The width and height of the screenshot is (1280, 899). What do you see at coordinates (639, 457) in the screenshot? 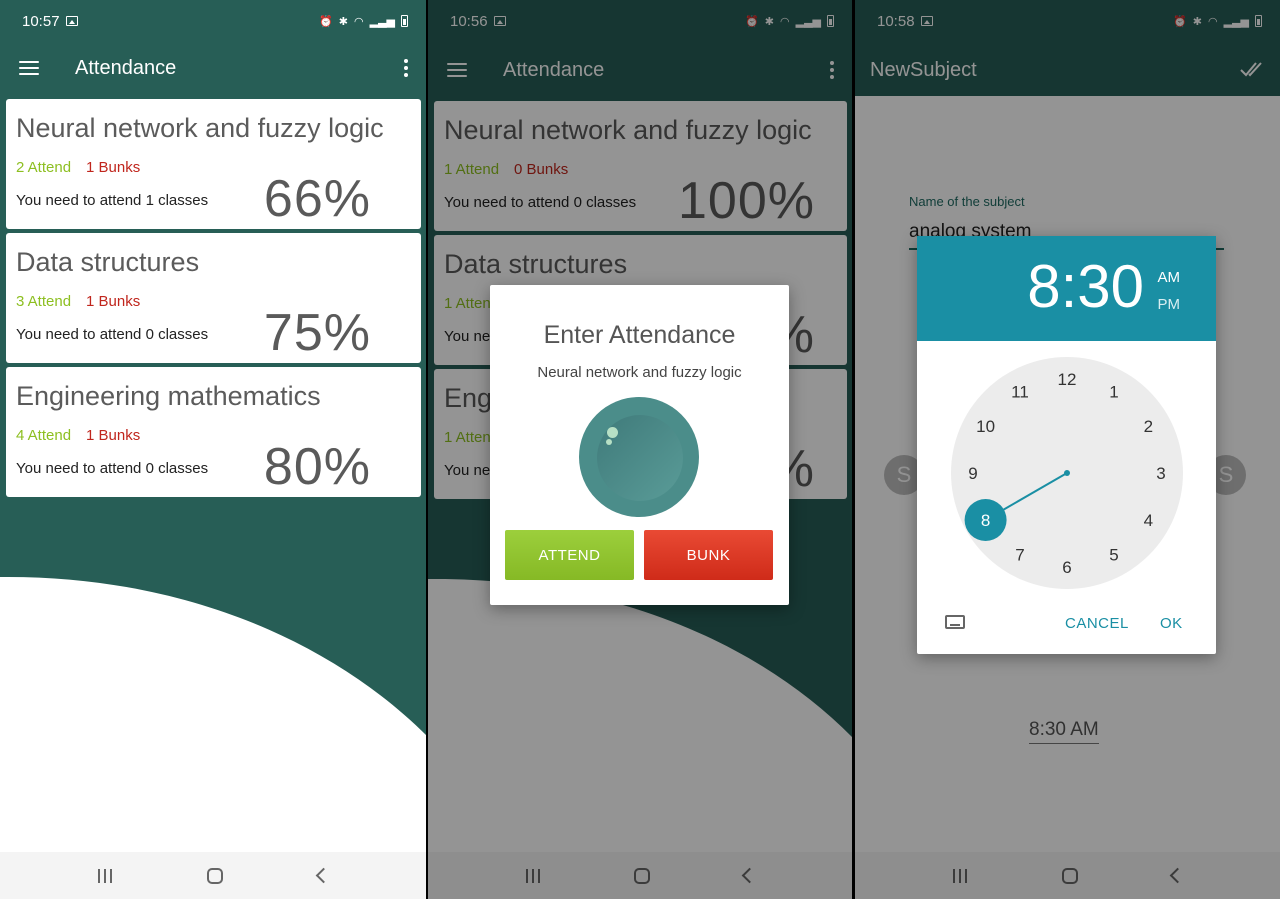
I see `attendance-illustration` at bounding box center [639, 457].